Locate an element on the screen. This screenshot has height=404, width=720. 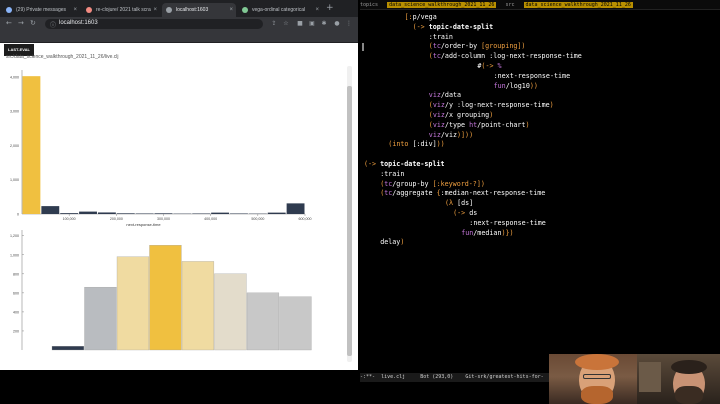
code-line: (into [:div])) is located at coordinates (416, 144).